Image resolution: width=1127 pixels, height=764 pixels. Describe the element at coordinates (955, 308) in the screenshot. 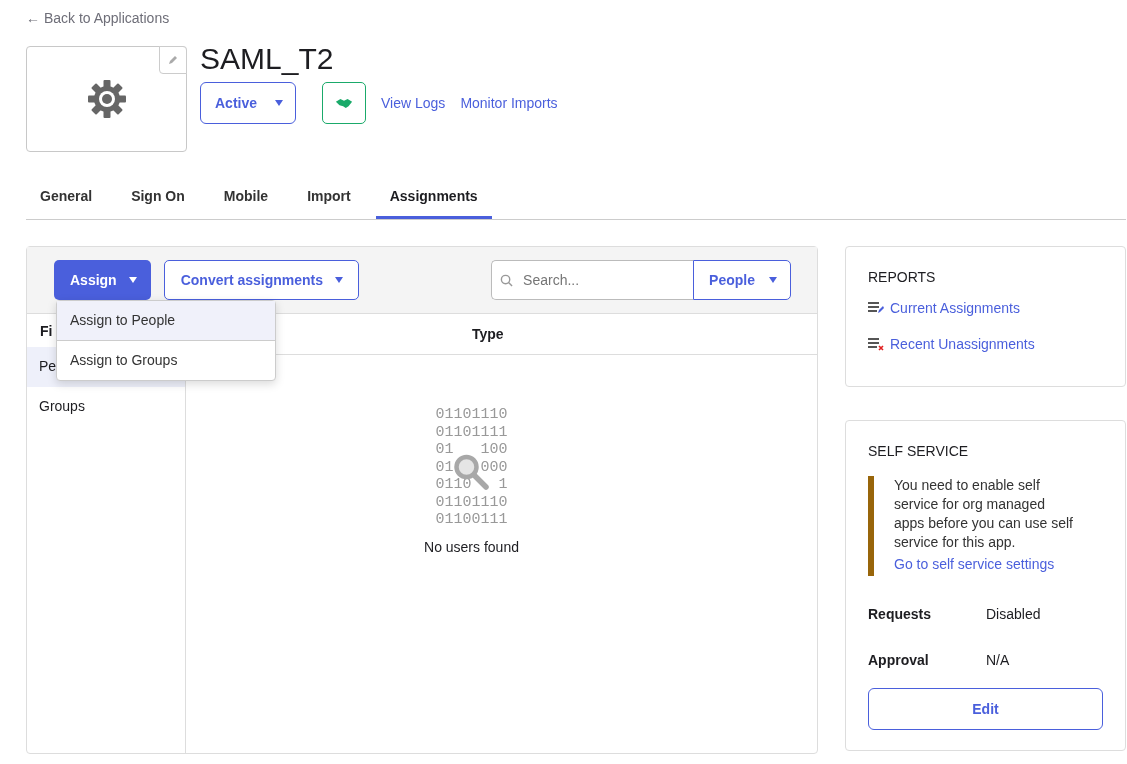

I see `report-link: Current Assignments` at that location.